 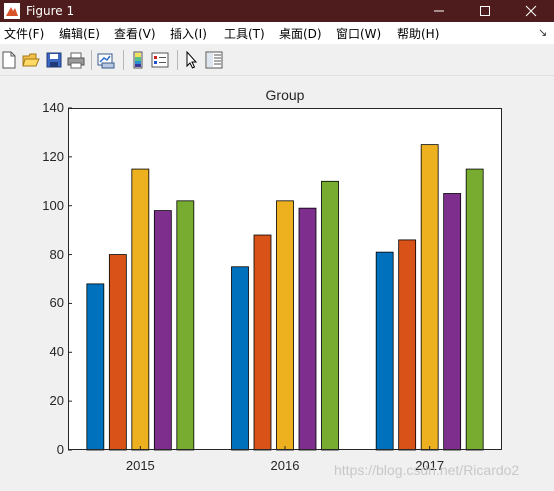 I want to click on watermark-text: https://blog.csdn.net/Ricardo2, so click(x=427, y=470).